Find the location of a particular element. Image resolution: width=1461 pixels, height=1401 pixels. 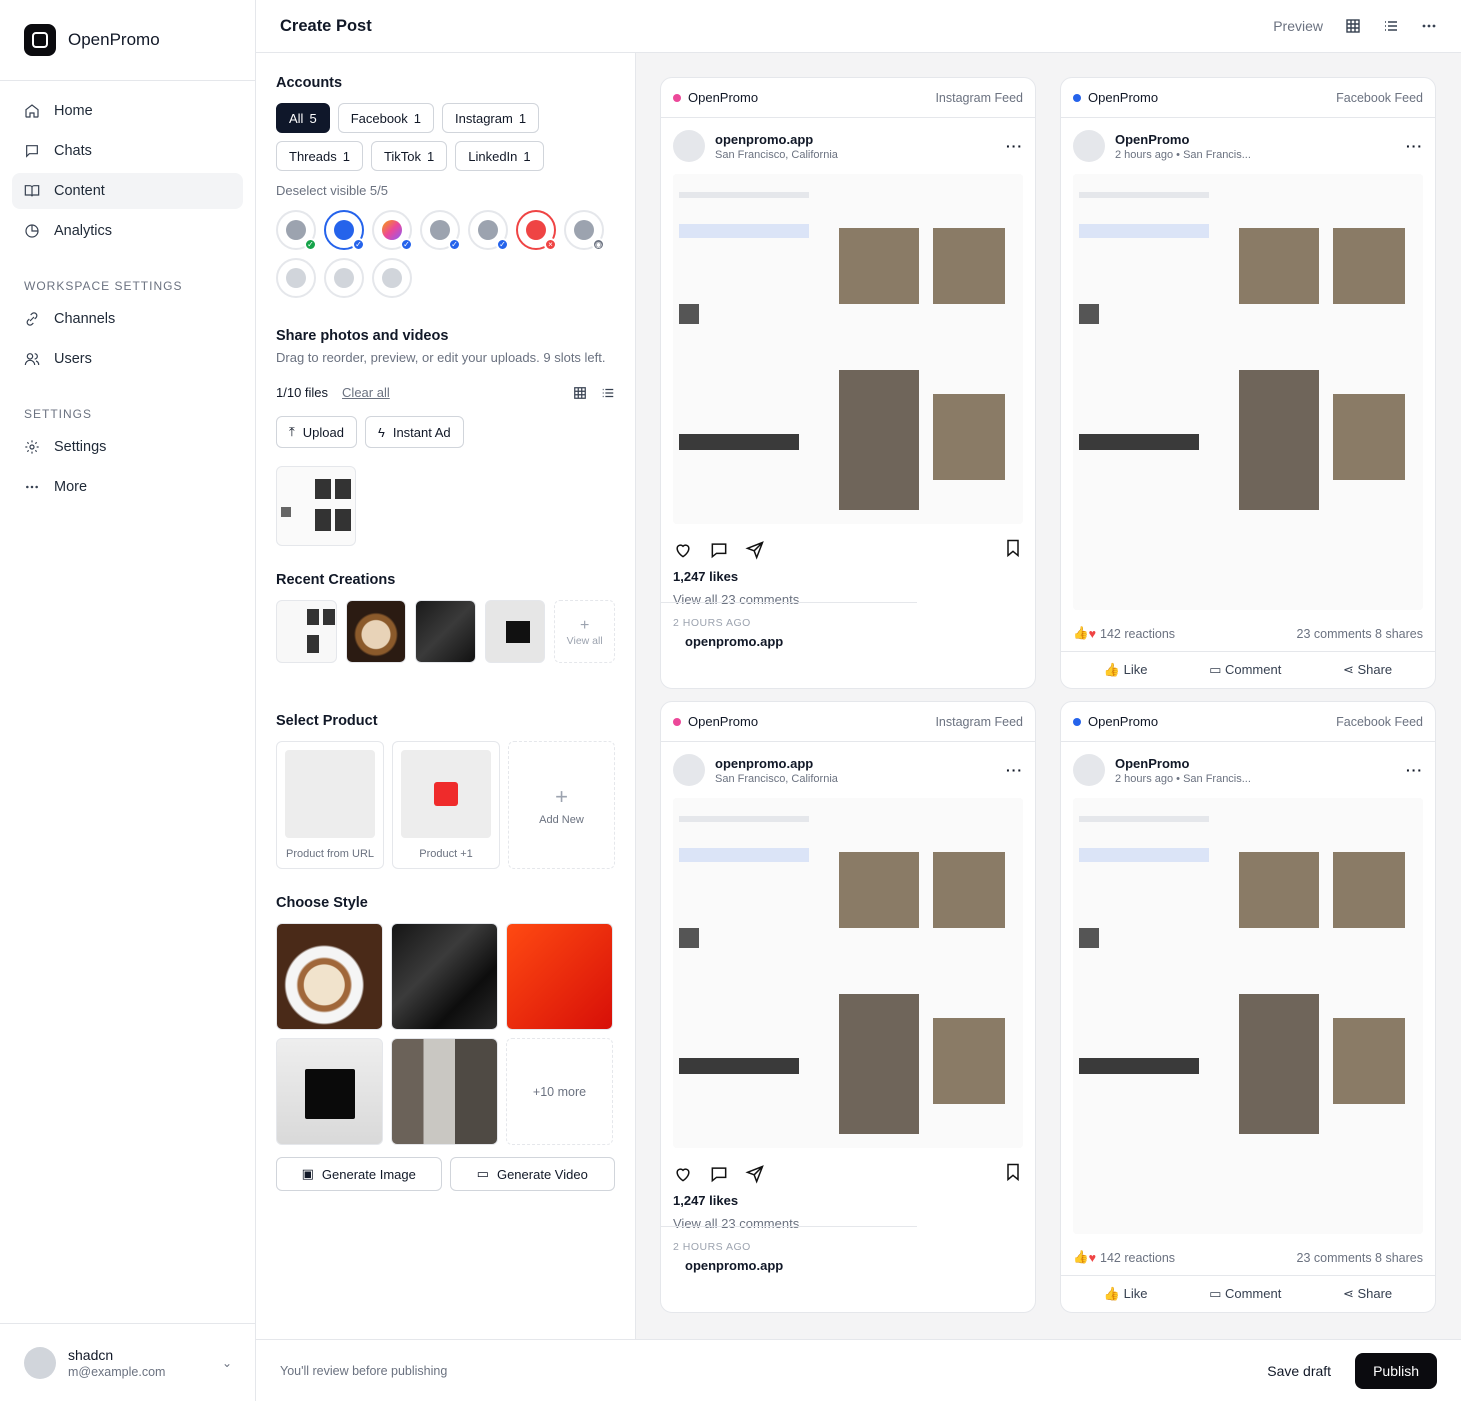

upload-button: ⤒ Upload is located at coordinates (316, 432).